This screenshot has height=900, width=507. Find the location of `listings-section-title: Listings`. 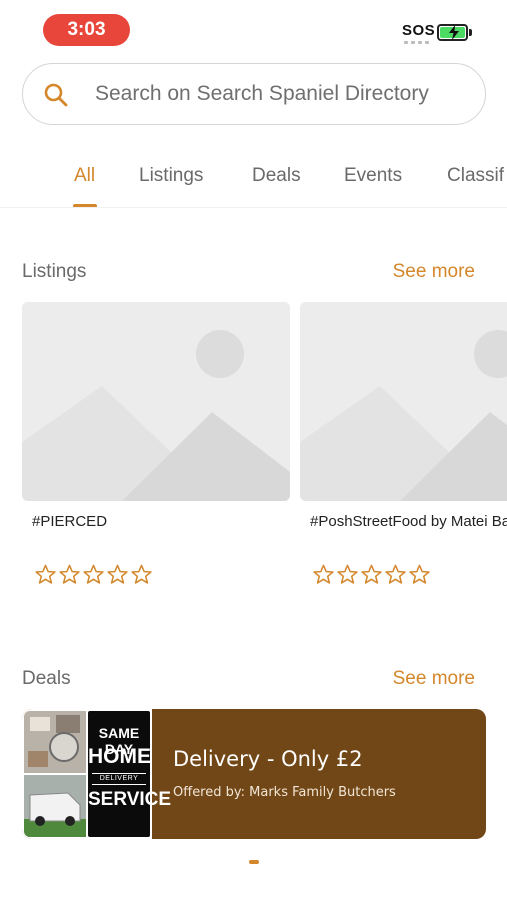

listings-section-title: Listings is located at coordinates (54, 271).